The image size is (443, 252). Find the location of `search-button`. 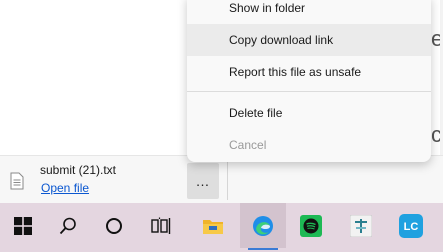

search-button is located at coordinates (68, 225).